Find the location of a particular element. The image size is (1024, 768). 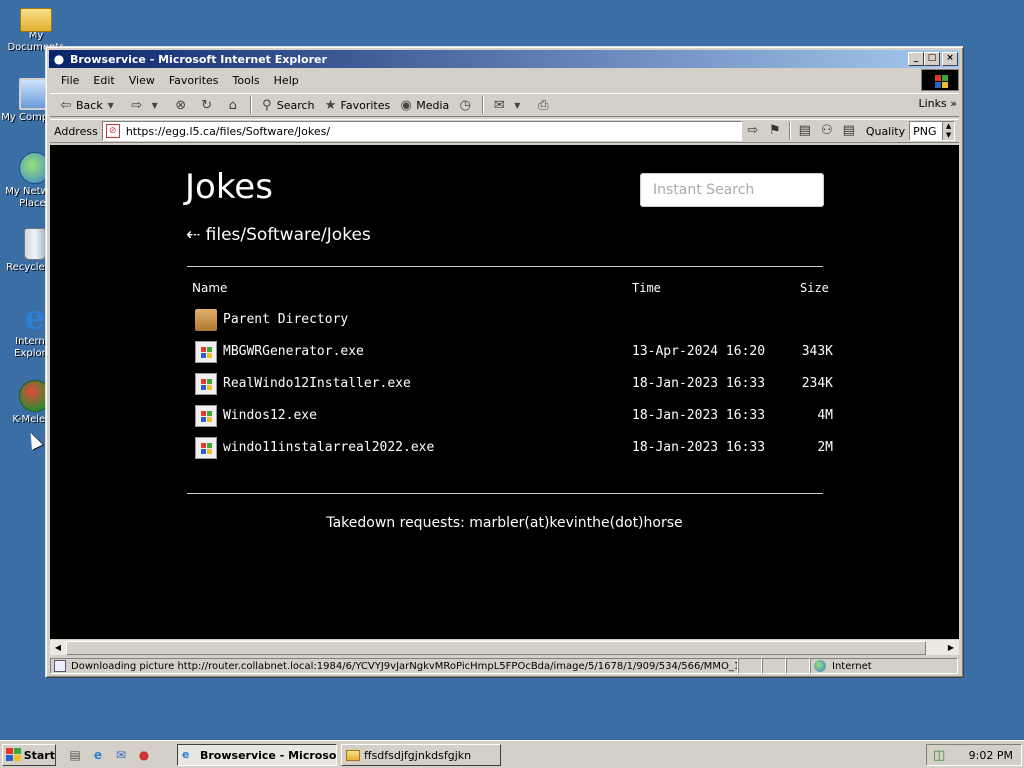

refresh-button: ↻ is located at coordinates (208, 105).